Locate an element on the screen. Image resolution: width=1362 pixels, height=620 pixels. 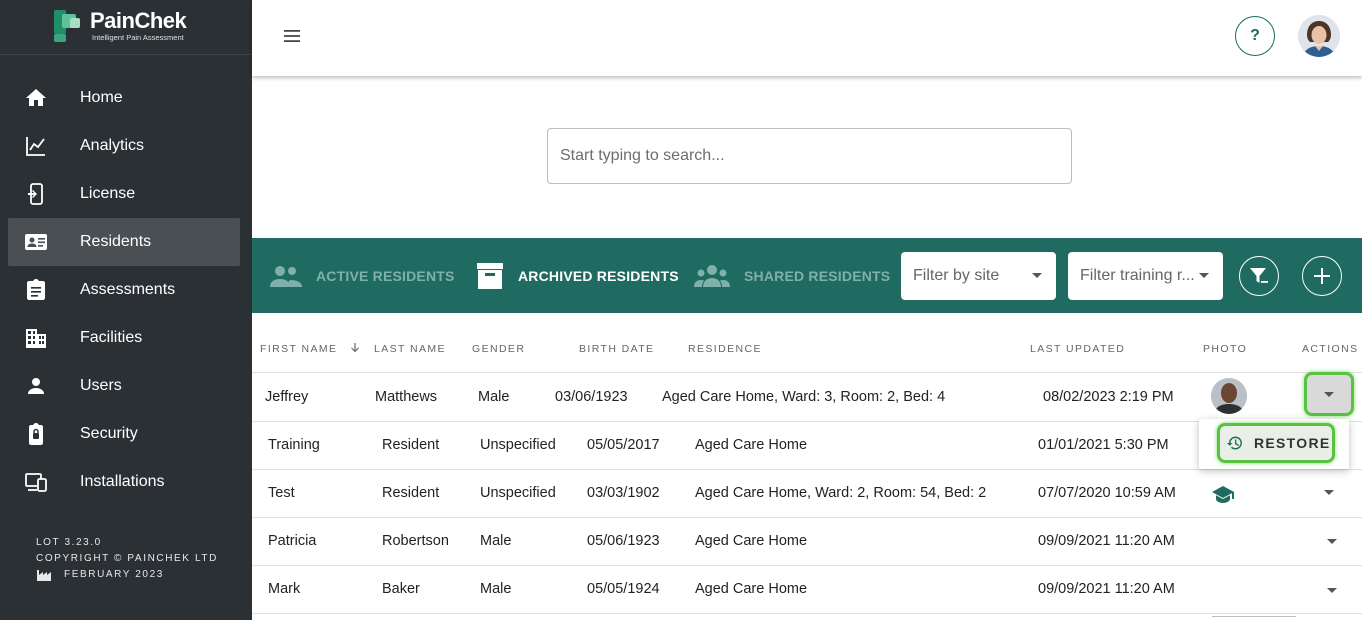
factory-icon is located at coordinates (44, 575).